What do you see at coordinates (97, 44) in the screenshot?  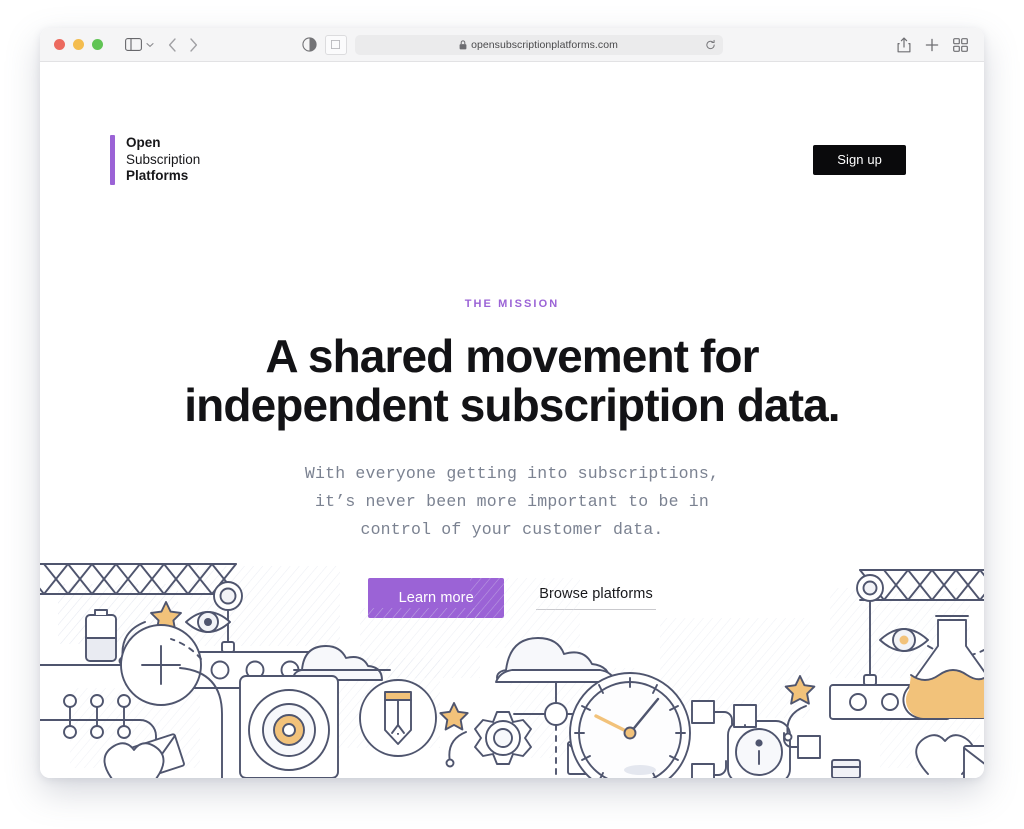 I see `zoom-window-button` at bounding box center [97, 44].